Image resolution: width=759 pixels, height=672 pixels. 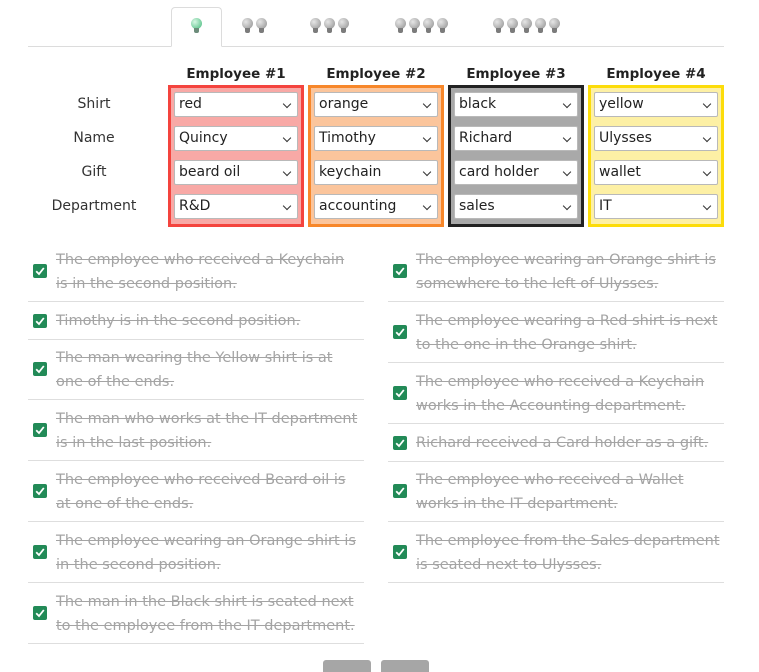 I want to click on selected-value: Timothy, so click(x=347, y=138).